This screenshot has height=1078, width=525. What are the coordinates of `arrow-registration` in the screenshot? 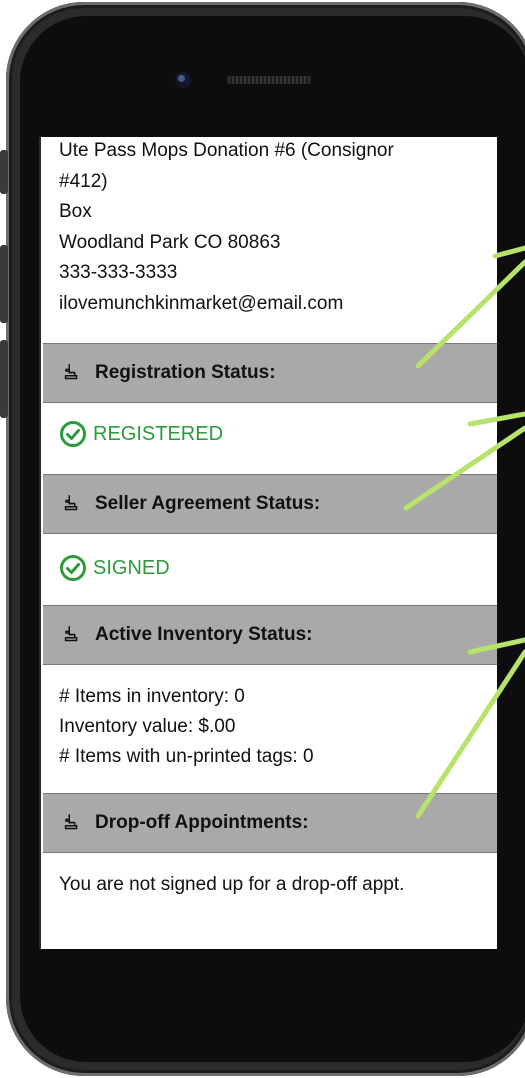 It's located at (470, 307).